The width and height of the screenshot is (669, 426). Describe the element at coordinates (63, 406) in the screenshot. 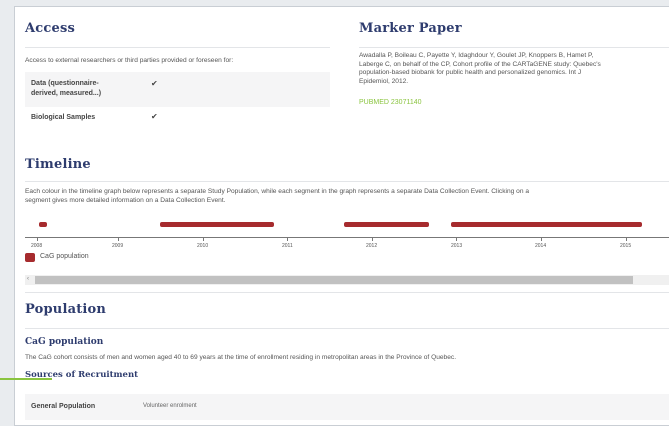

I see `recruitment-row-label: General Population` at that location.